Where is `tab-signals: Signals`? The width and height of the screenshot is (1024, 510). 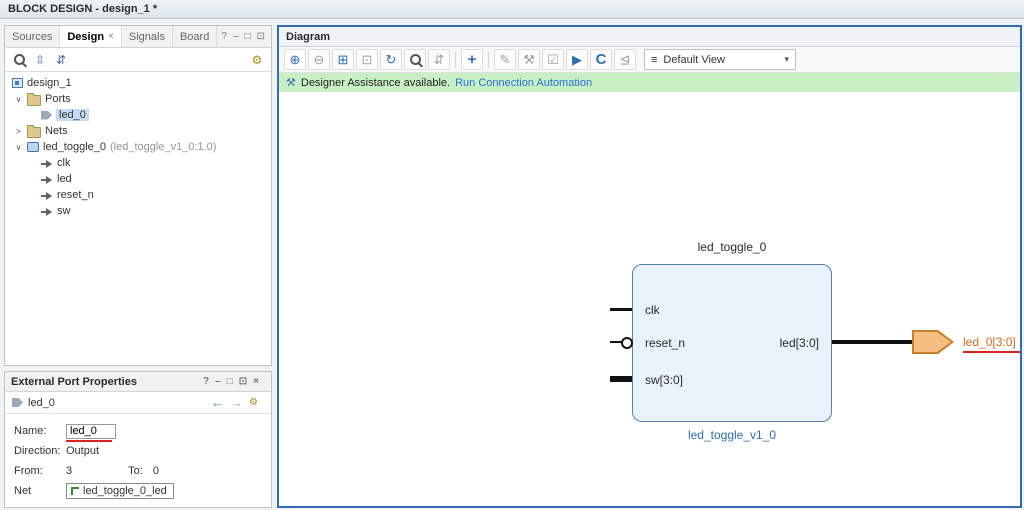
tab-signals: Signals is located at coordinates (147, 36).